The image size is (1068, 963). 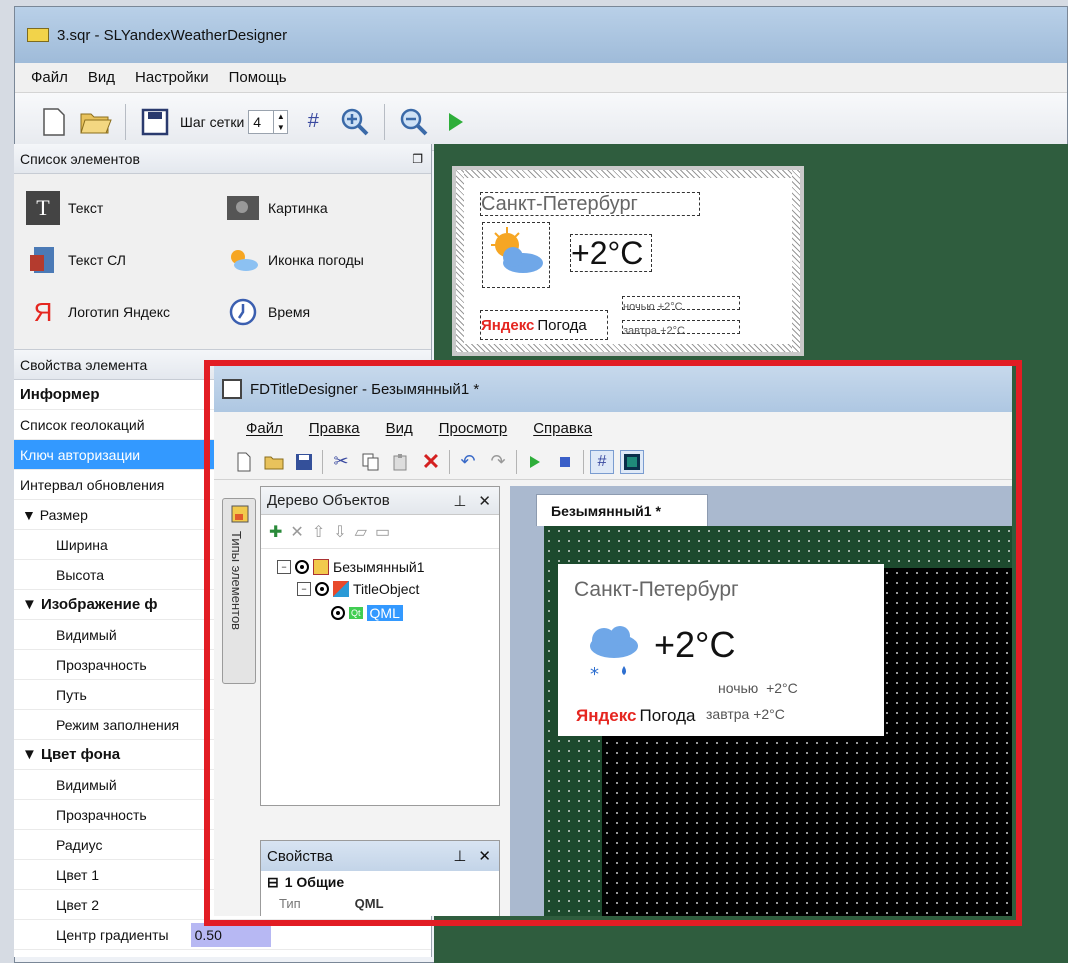 I want to click on new-file-icon, so click(x=54, y=121).